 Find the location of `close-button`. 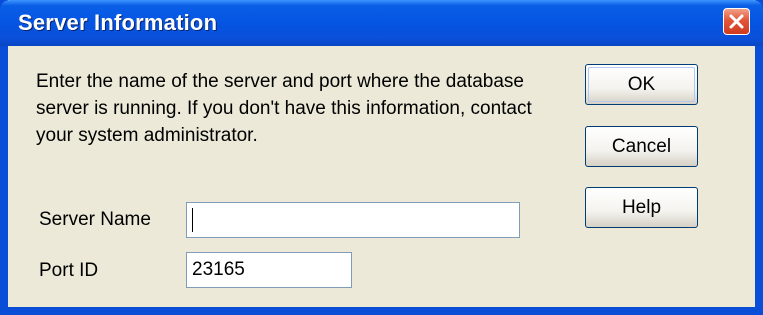

close-button is located at coordinates (736, 21).